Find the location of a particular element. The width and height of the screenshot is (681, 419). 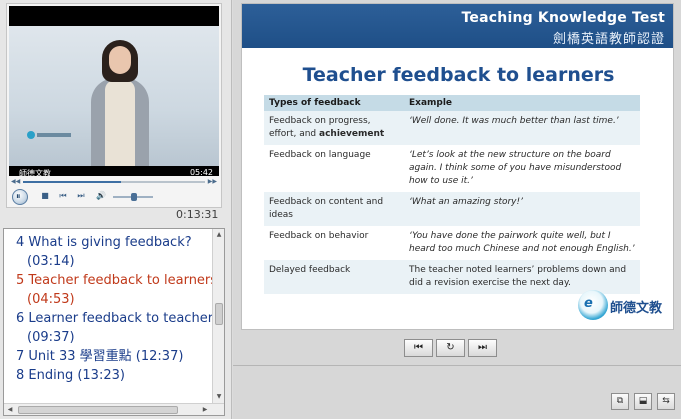

feedback-type: Feedback on behavior is located at coordinates (319, 236).